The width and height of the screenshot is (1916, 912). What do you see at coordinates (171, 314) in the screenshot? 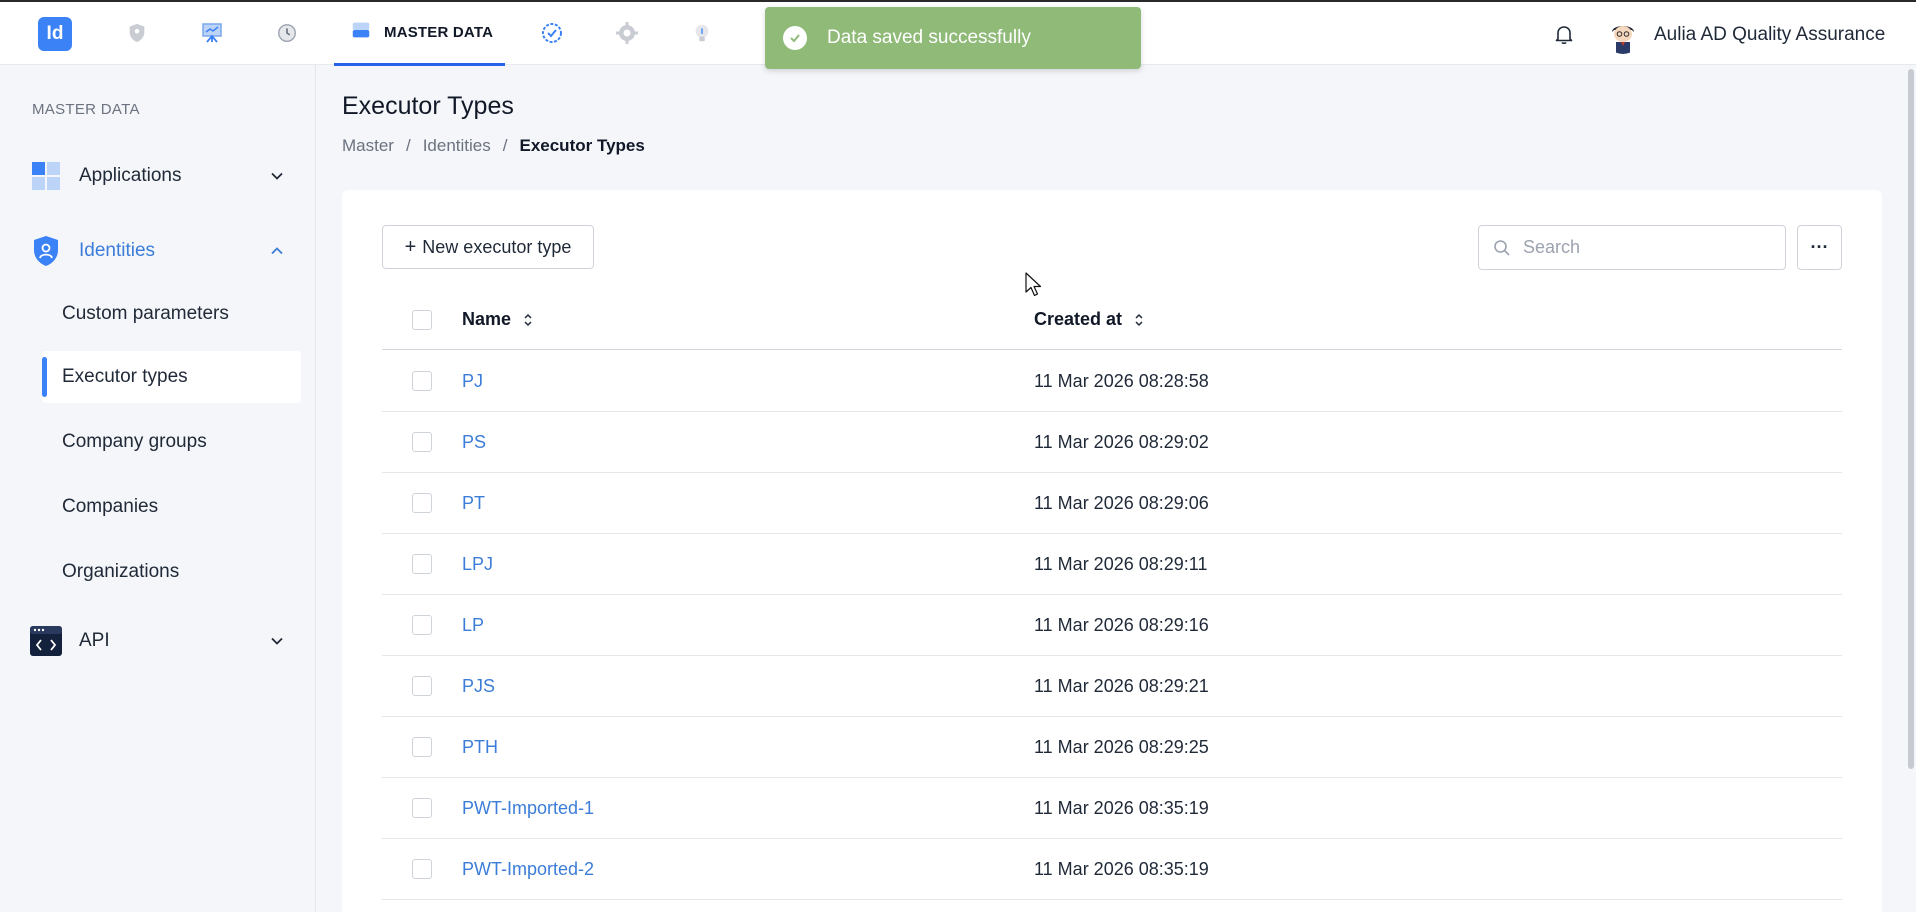
I see `sidebar-item-custom-parameters: Custom parameters` at bounding box center [171, 314].